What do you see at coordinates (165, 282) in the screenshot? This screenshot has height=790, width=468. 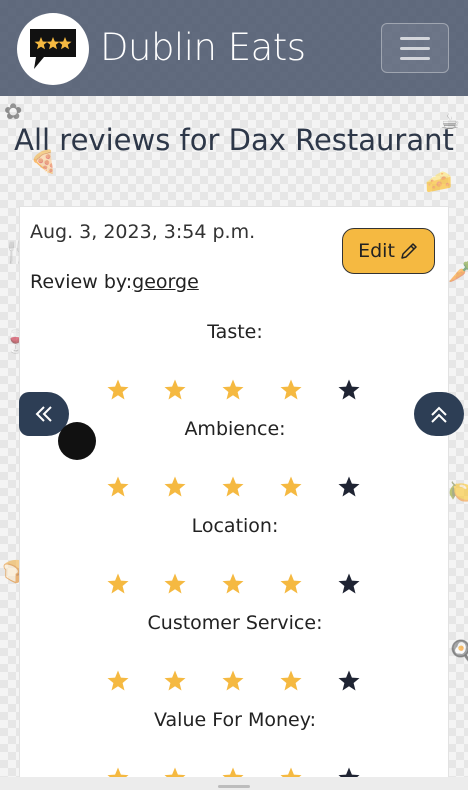 I see `review-author-link: george` at bounding box center [165, 282].